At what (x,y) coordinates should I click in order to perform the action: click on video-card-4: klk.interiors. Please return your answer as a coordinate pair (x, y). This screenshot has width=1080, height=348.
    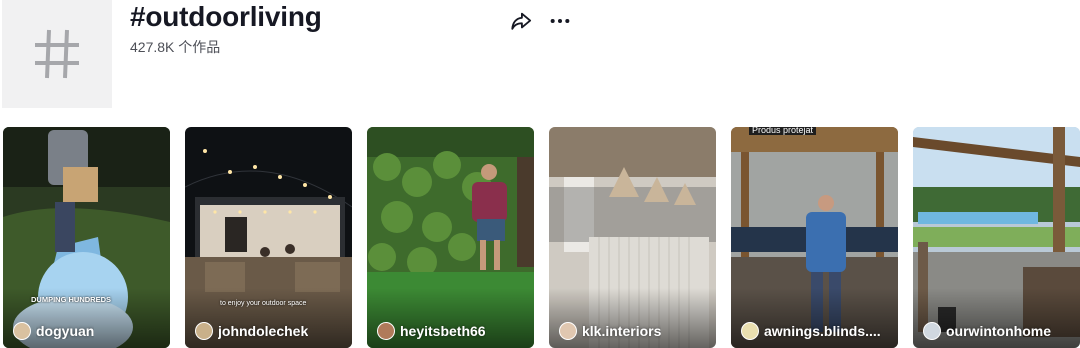
    Looking at the image, I should click on (632, 237).